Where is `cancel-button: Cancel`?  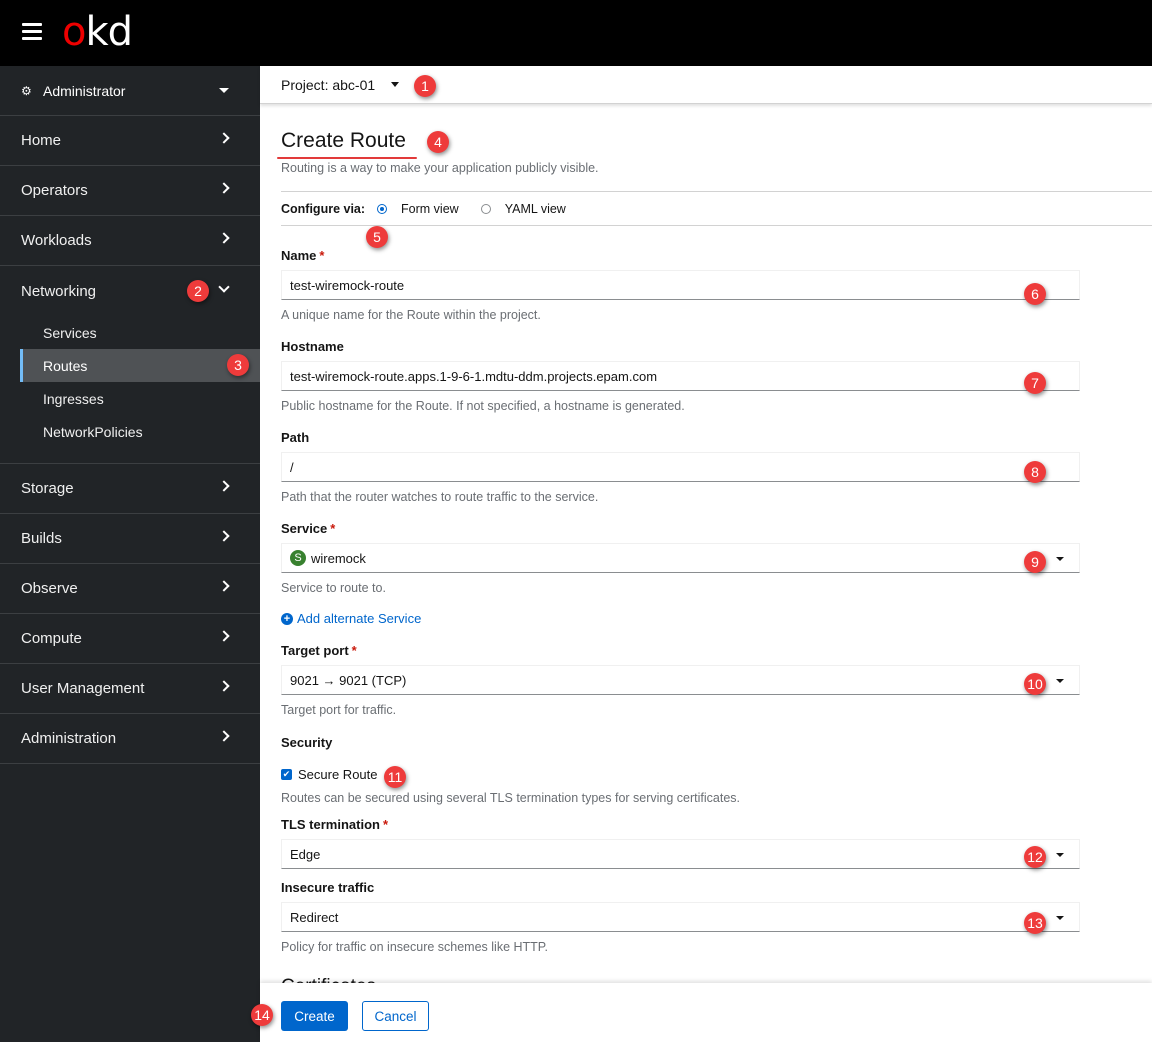
cancel-button: Cancel is located at coordinates (395, 1016).